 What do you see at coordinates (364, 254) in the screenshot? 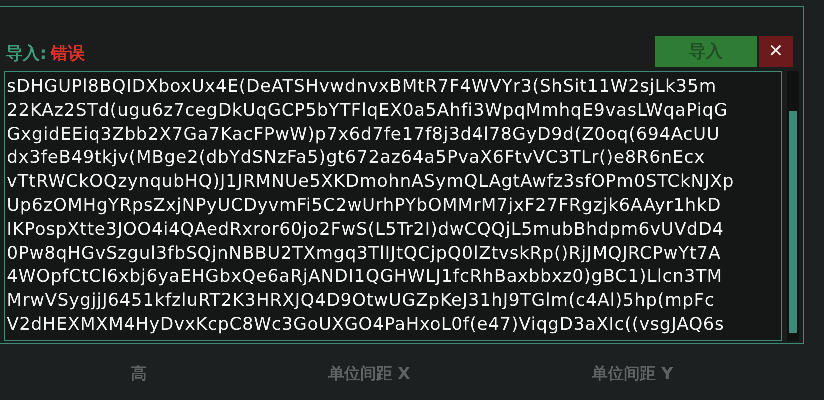
I see `text-line: 0Pw8qHGvSzgul3fbSQjnNBBU2TXmgq3TlIJtQCjpQ0lZtvskRp()RjJMQJRCPwYt7A` at bounding box center [364, 254].